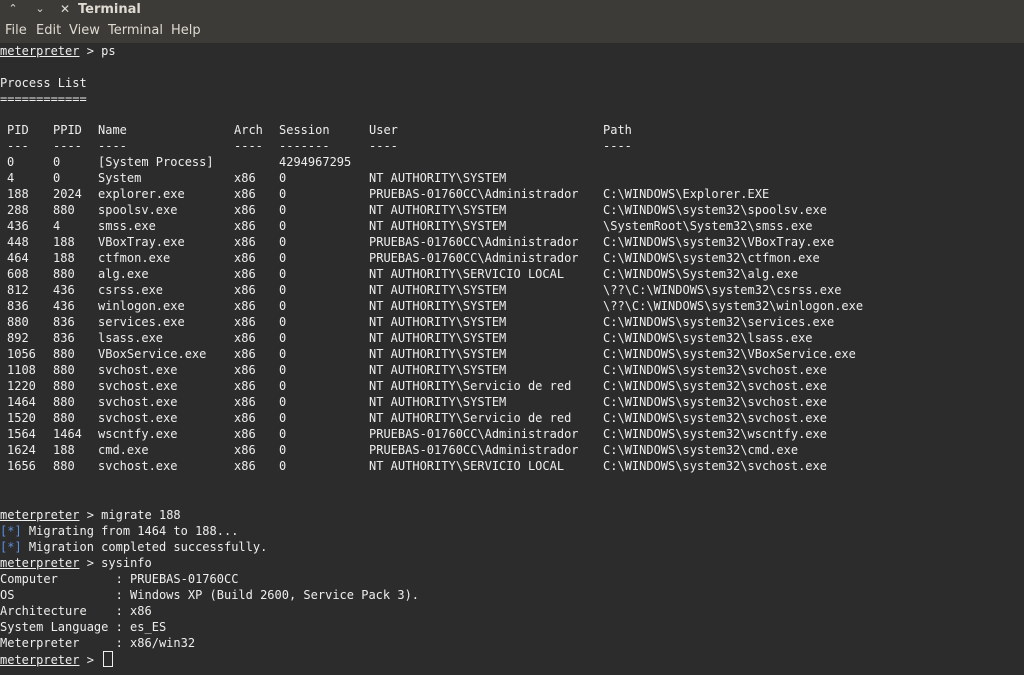 This screenshot has height=675, width=1024. I want to click on header-user: User, so click(383, 130).